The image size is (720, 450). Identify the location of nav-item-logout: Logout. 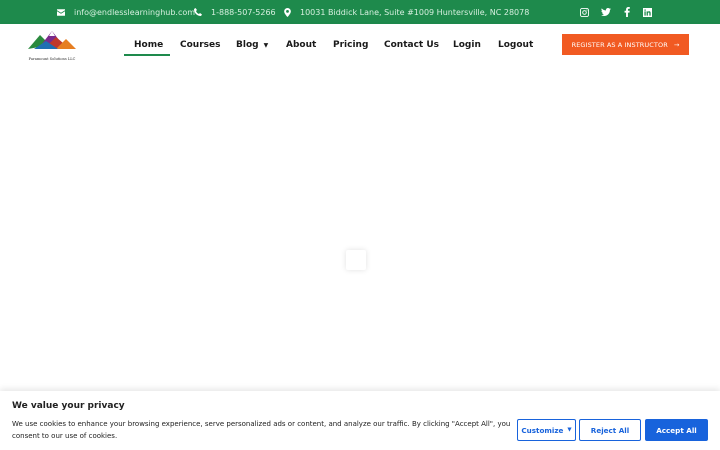
(515, 45).